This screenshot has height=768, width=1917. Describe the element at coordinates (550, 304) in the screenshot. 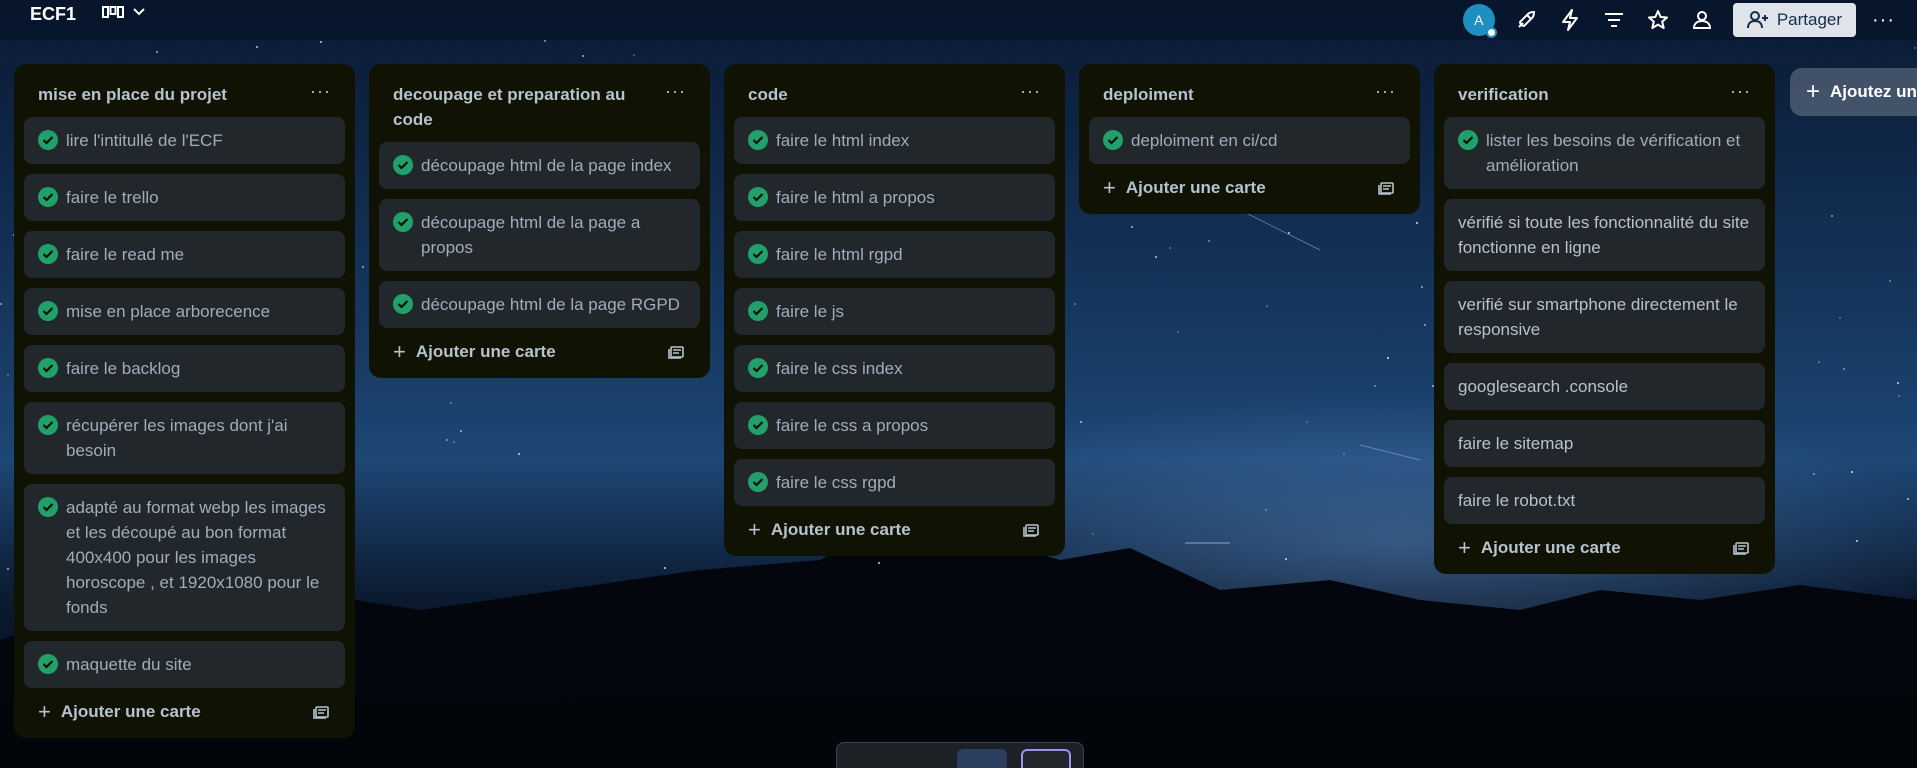

I see `card-title: découpage html de la page RGPD` at that location.